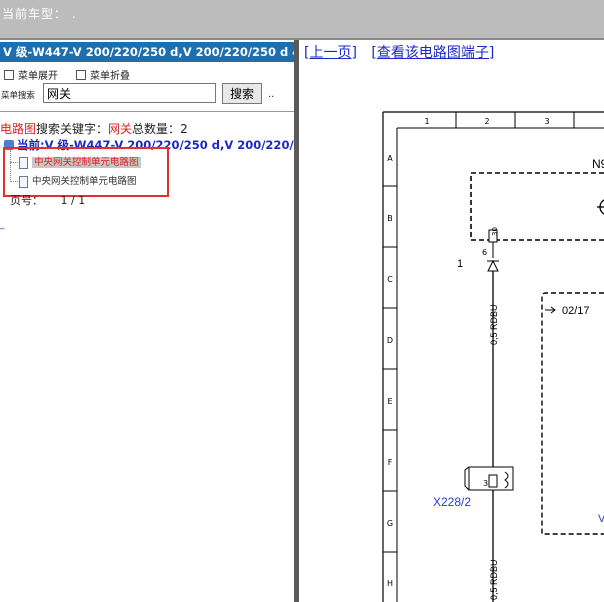 Image resolution: width=604 pixels, height=602 pixels. I want to click on search-summary: 电路图搜索关键字：网关总数量：2, so click(94, 128).